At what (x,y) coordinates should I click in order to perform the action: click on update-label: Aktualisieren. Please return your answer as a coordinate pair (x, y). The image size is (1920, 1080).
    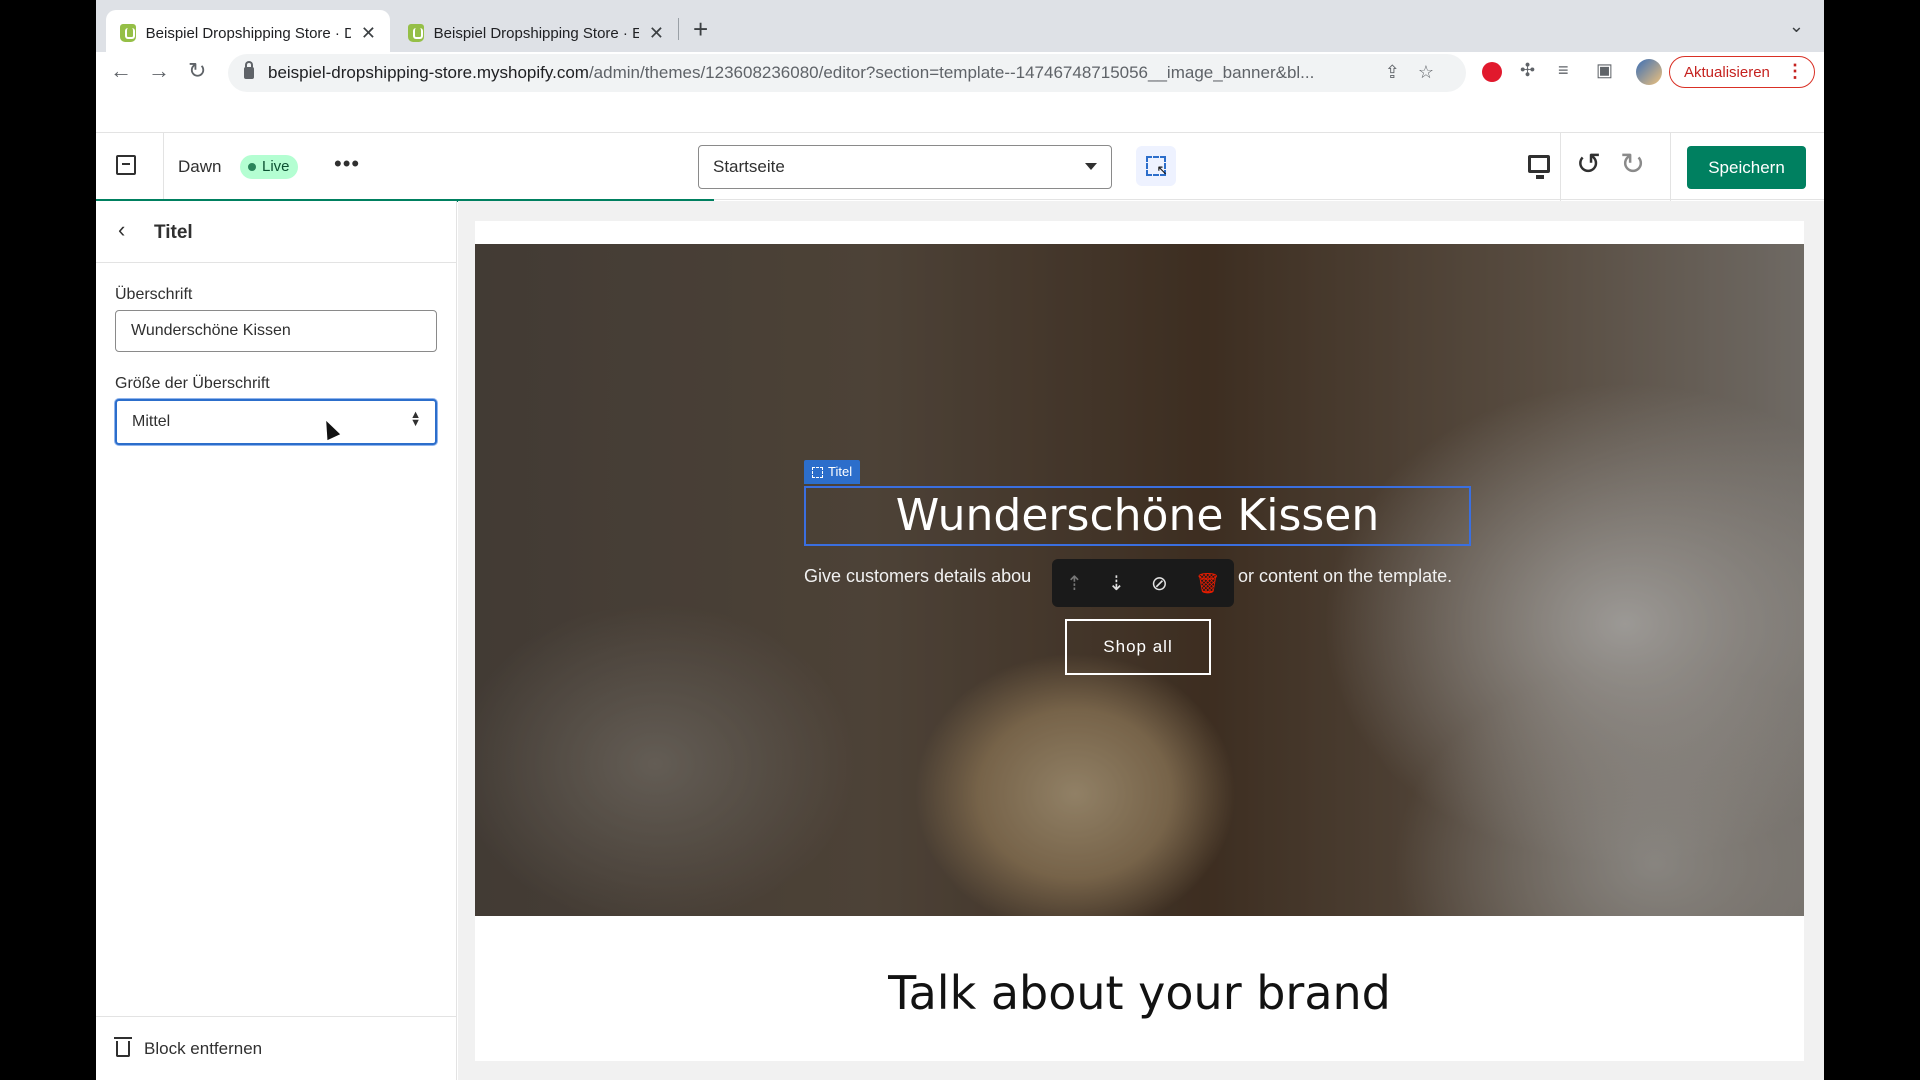
    Looking at the image, I should click on (1727, 72).